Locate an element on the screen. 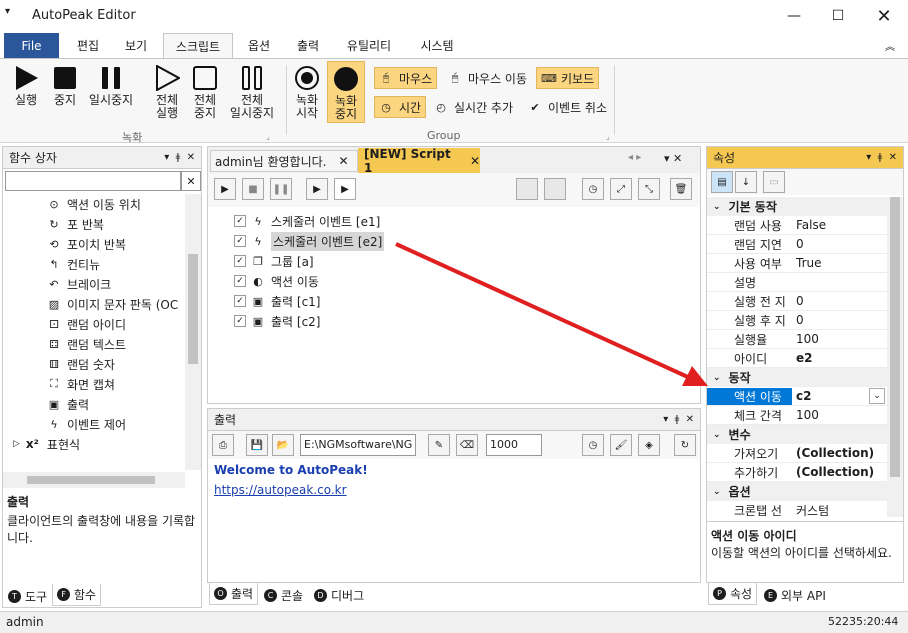  tab-output: O 출력 is located at coordinates (234, 594).